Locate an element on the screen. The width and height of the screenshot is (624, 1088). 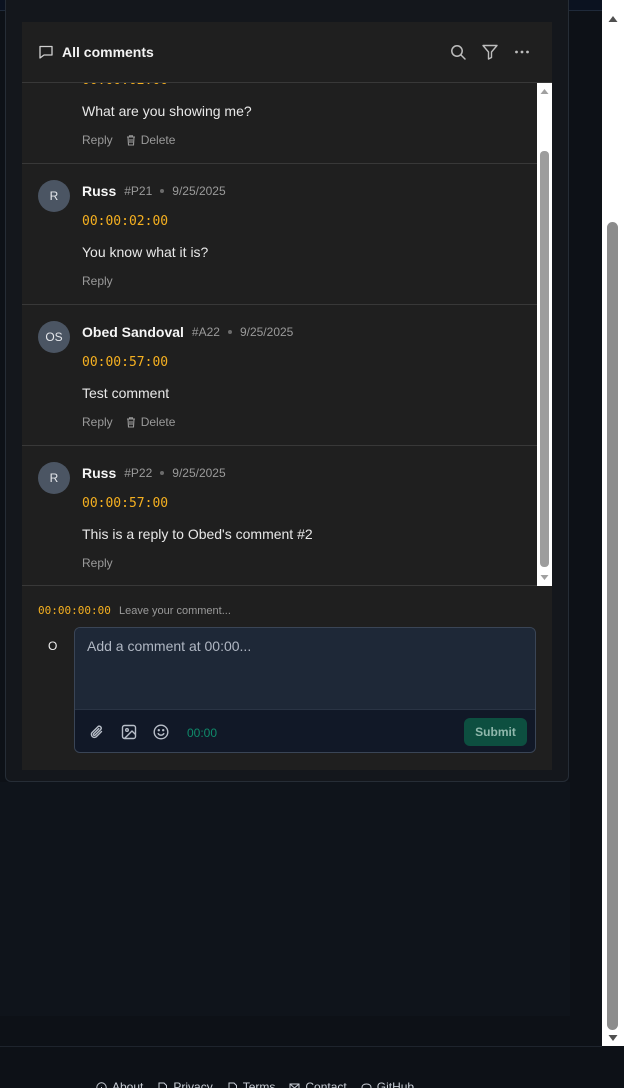
footer-link-github: GitHub is located at coordinates (387, 1084).